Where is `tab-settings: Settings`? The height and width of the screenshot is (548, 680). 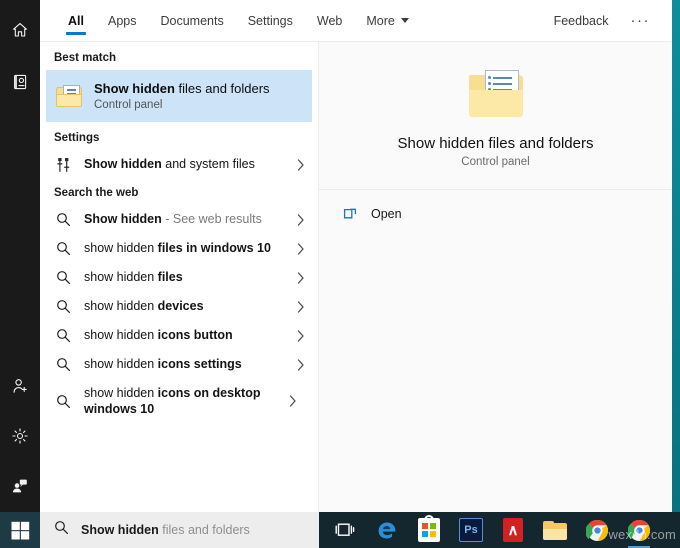
tab-settings: Settings is located at coordinates (270, 20).